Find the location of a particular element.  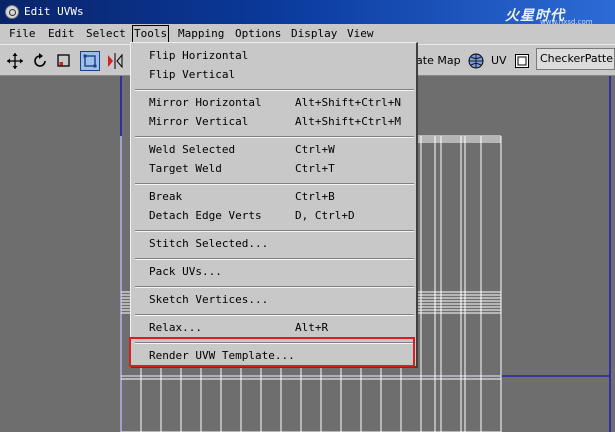

move-icon is located at coordinates (15, 61).